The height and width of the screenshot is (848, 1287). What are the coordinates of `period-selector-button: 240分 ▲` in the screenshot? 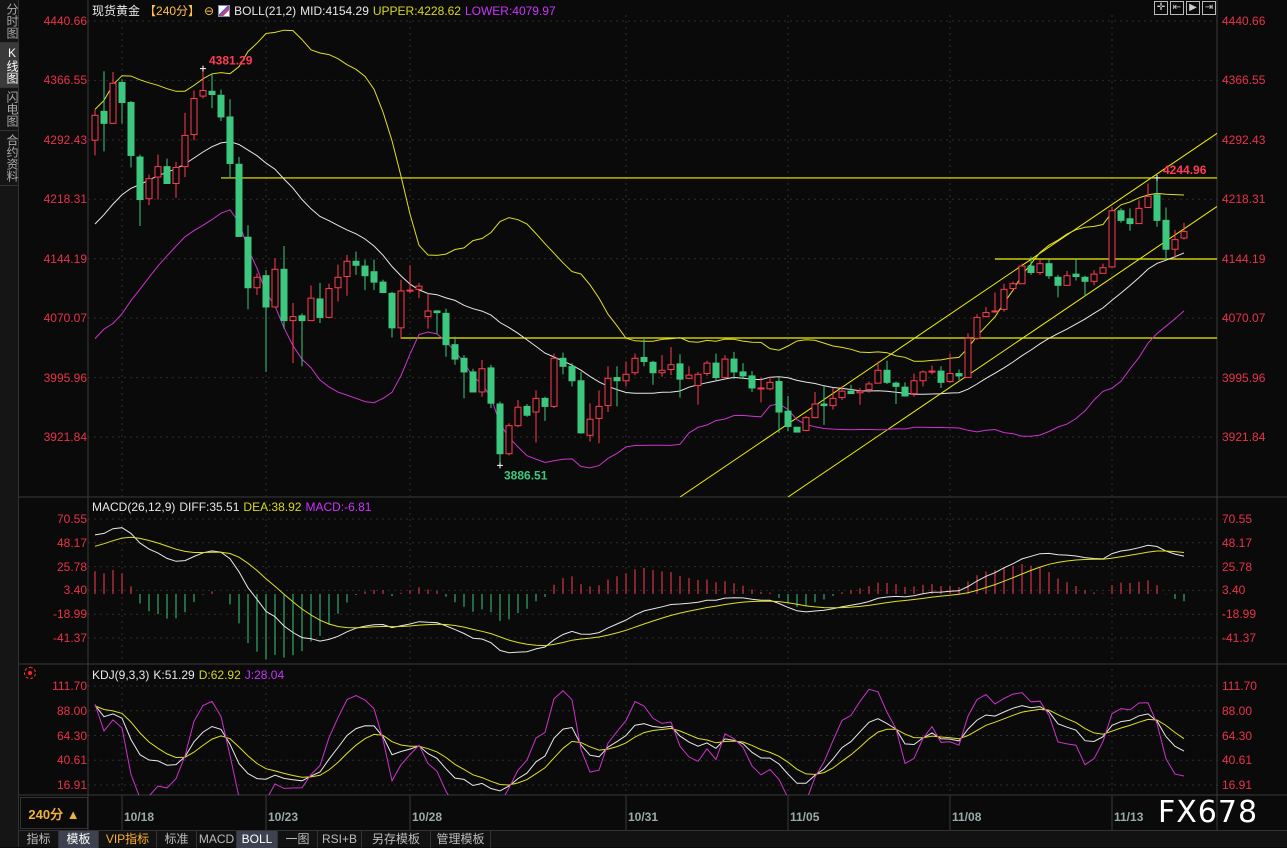 It's located at (54, 813).